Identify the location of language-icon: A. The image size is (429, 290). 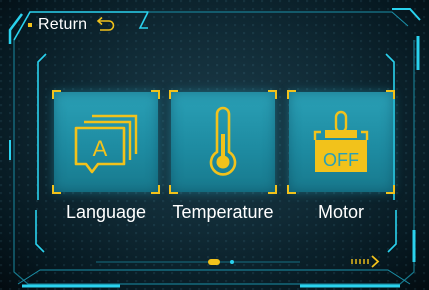
(106, 144).